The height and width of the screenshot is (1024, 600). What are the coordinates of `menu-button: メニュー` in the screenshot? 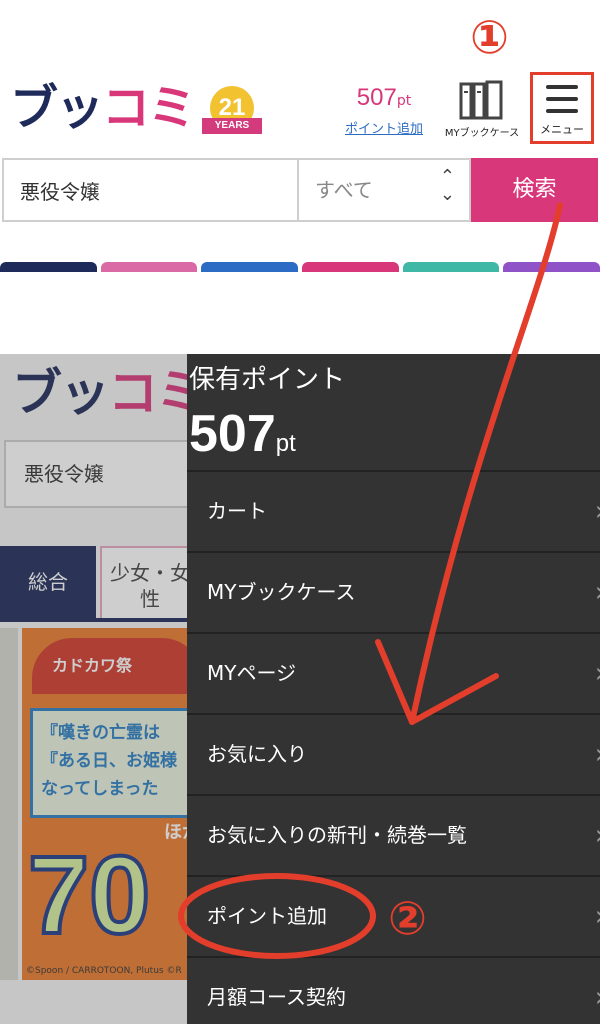 It's located at (562, 108).